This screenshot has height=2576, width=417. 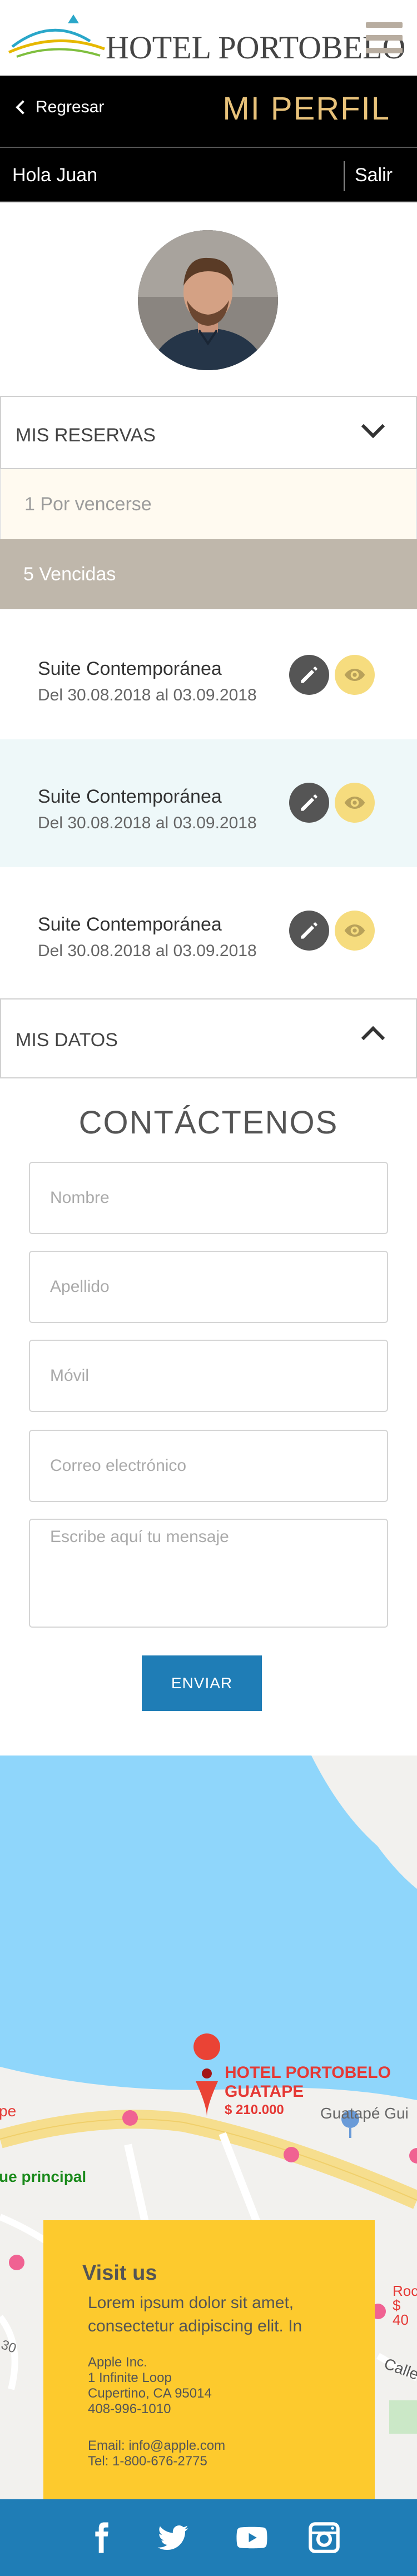 I want to click on chevron-up-icon, so click(x=373, y=1038).